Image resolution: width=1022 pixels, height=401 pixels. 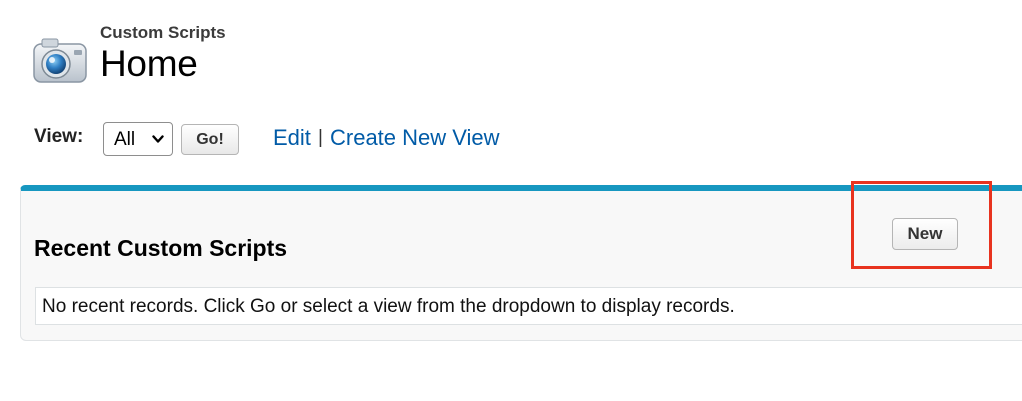 I want to click on view-filter-bar: View: All Go! Edit | Create New View, so click(x=384, y=139).